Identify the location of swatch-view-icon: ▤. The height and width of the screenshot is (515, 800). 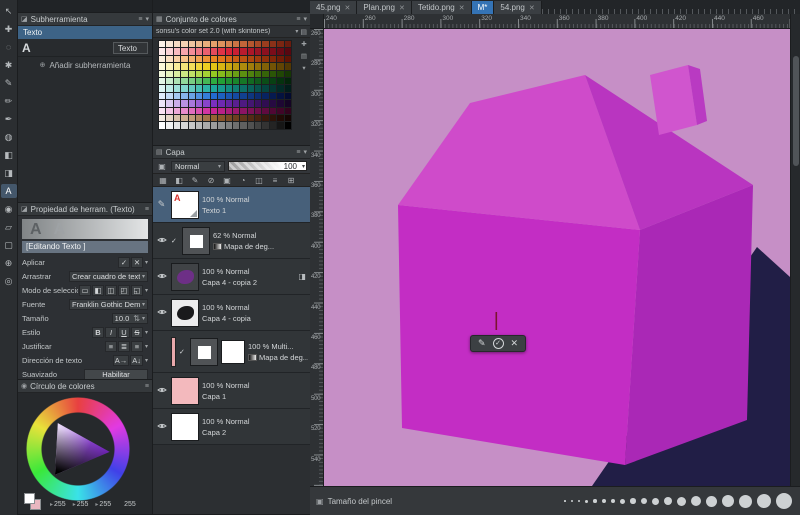
(304, 56).